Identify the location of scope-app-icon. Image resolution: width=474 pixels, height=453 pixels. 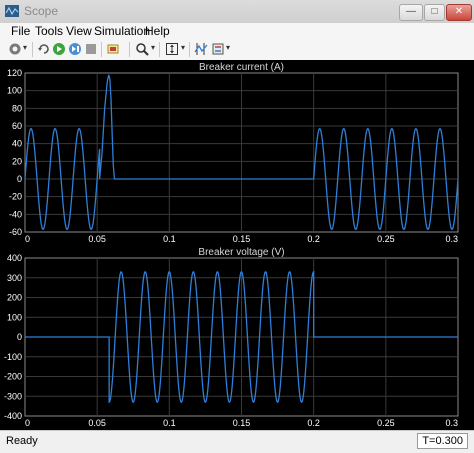
(12, 11).